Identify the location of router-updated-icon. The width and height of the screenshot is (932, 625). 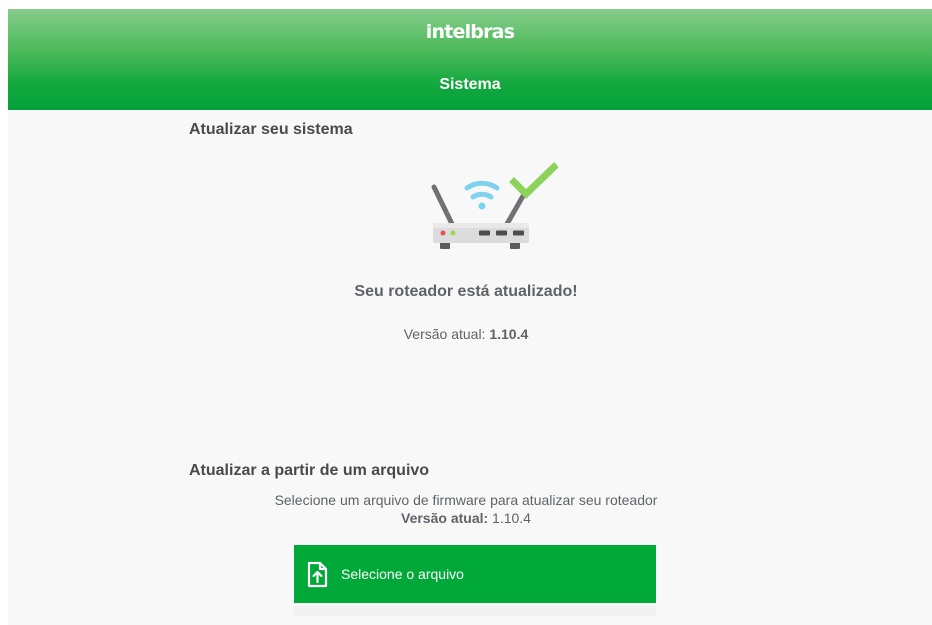
(494, 205).